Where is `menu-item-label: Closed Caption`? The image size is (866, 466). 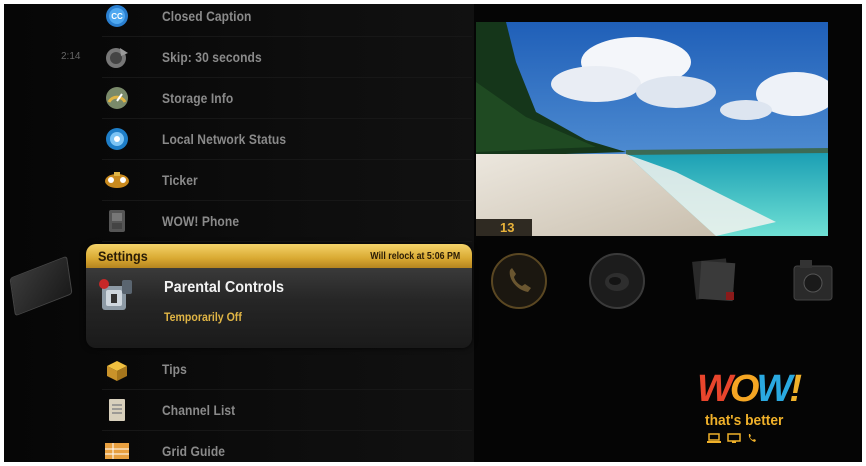 menu-item-label: Closed Caption is located at coordinates (207, 16).